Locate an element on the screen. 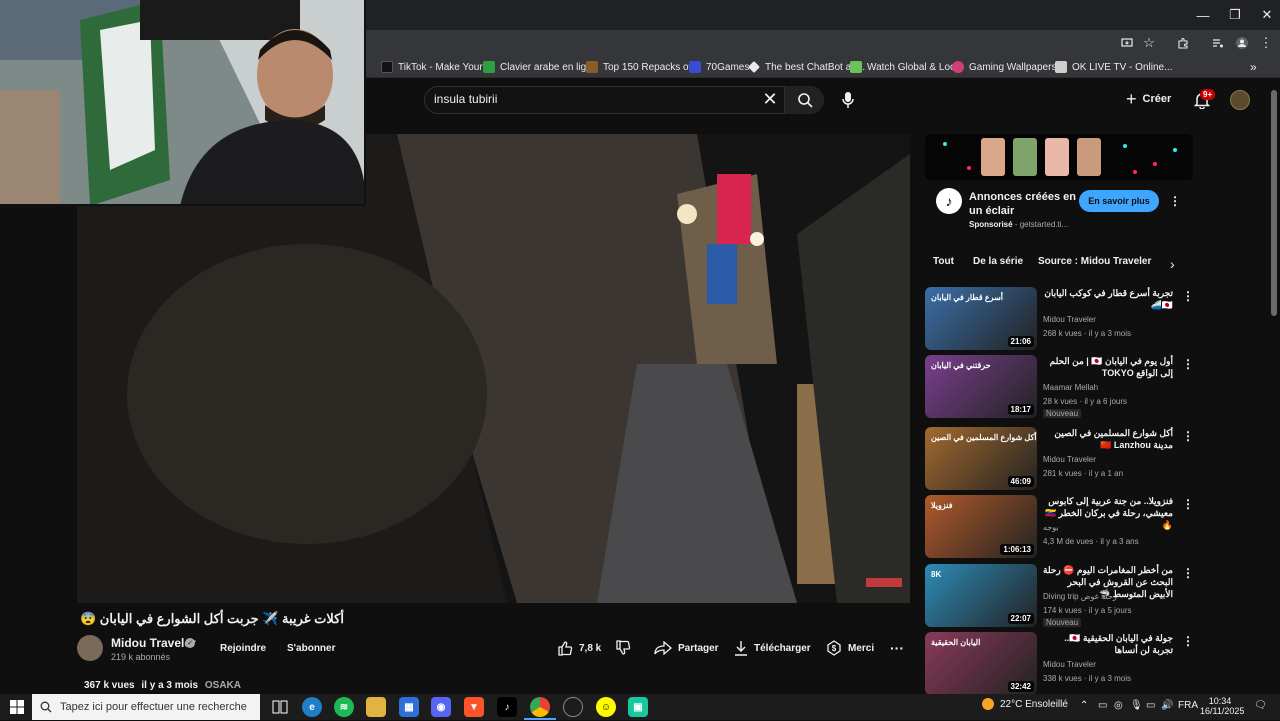 This screenshot has width=1280, height=721. tray-app2-icon: ◎ is located at coordinates (1118, 705).